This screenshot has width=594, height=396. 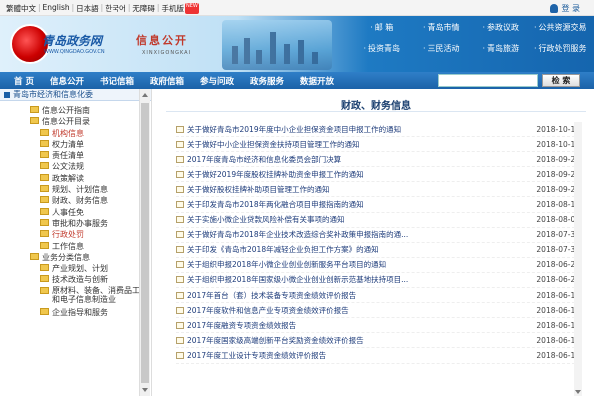 I want to click on sidebar-item: 规划、计划信息, so click(x=90, y=189).